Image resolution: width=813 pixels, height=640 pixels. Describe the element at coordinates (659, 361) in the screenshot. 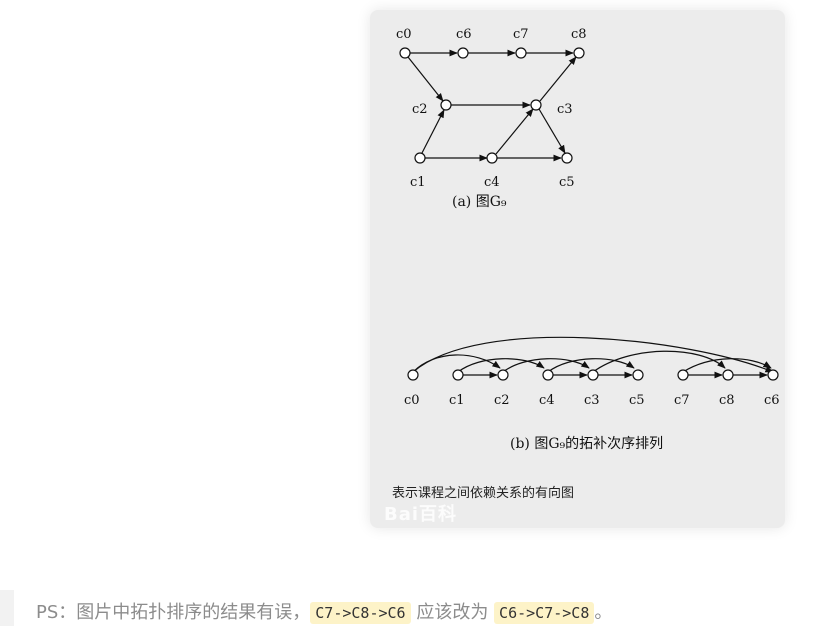

I see `arc-c3-c8` at that location.